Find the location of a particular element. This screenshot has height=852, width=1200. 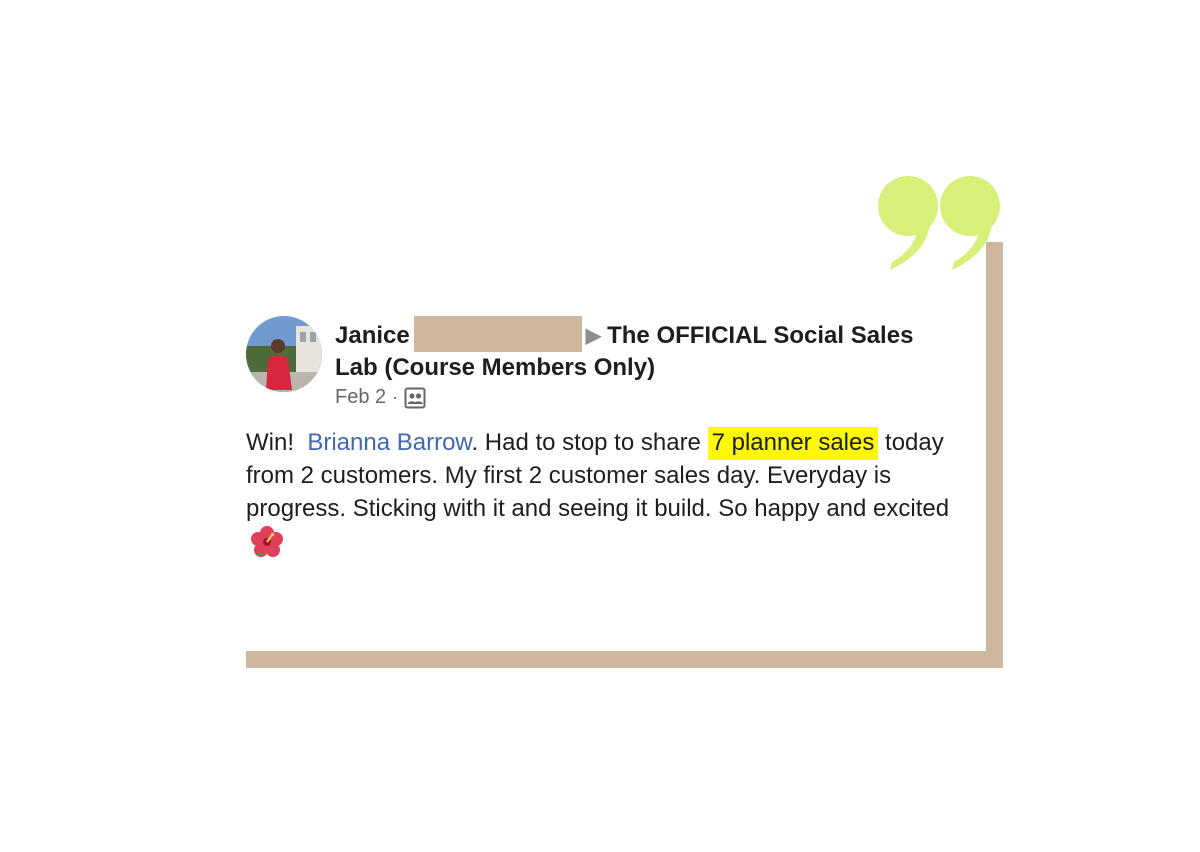

author-name: Janice is located at coordinates (372, 335).